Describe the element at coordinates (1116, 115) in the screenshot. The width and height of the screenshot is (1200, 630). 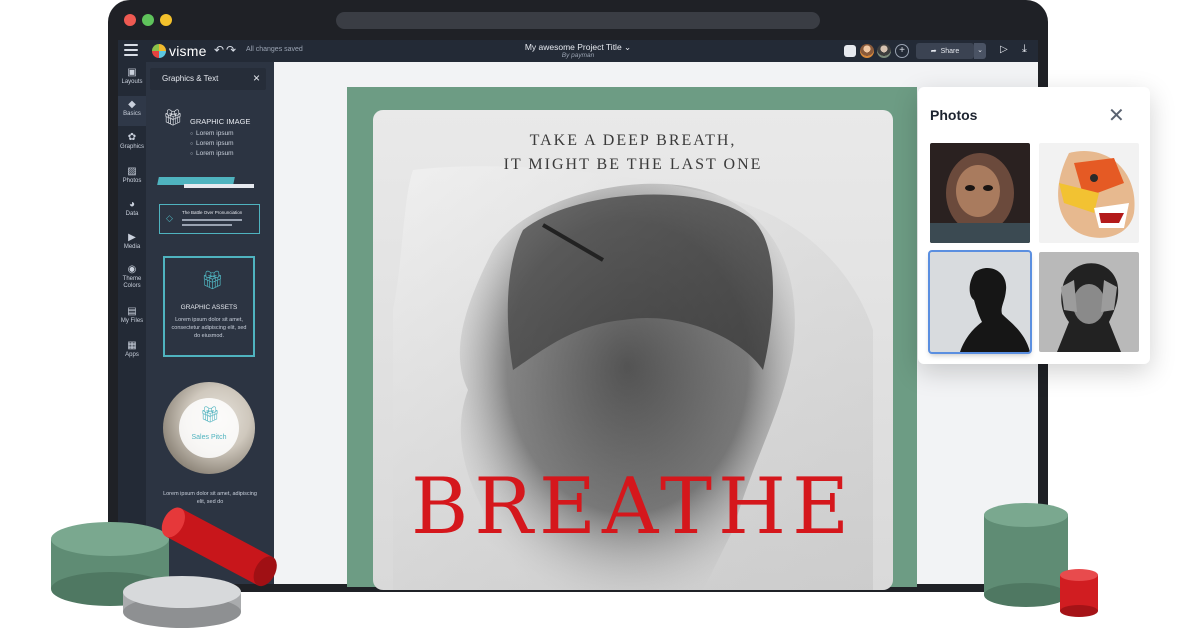
I see `close-icon: ✕` at that location.